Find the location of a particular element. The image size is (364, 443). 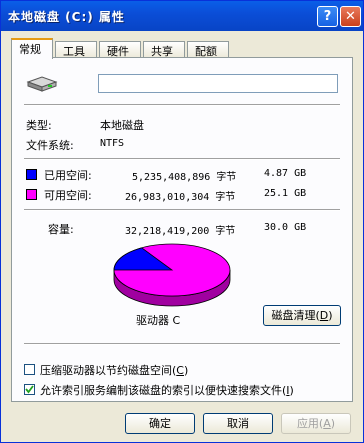

close-button: ✕ is located at coordinates (350, 16).